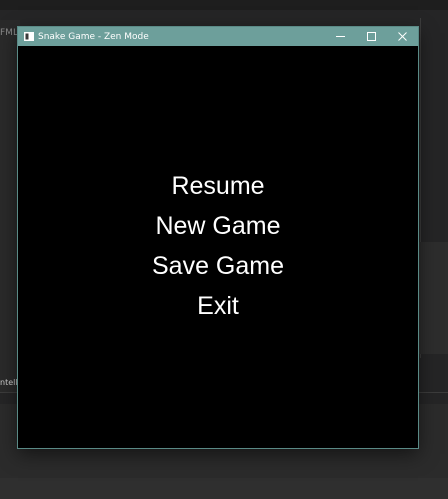 The image size is (448, 499). What do you see at coordinates (224, 488) in the screenshot?
I see `background-taskbar` at bounding box center [224, 488].